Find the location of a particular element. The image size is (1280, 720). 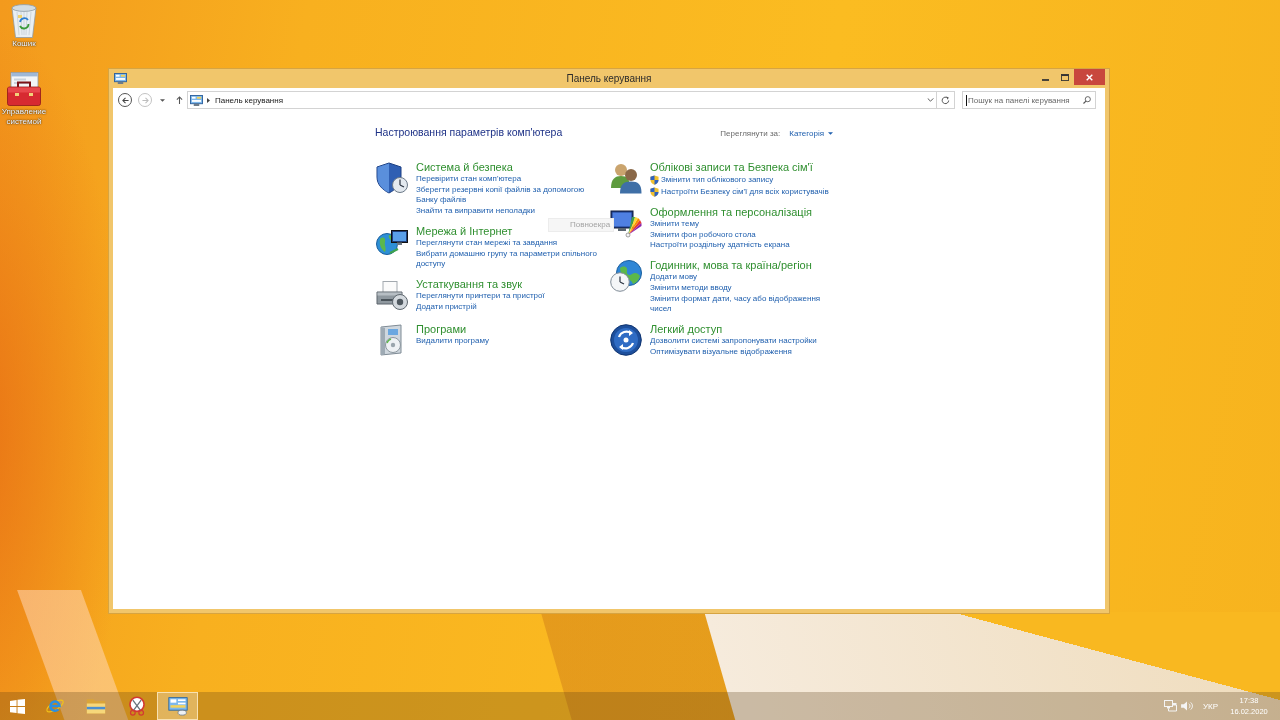

search-icon is located at coordinates (1087, 100).